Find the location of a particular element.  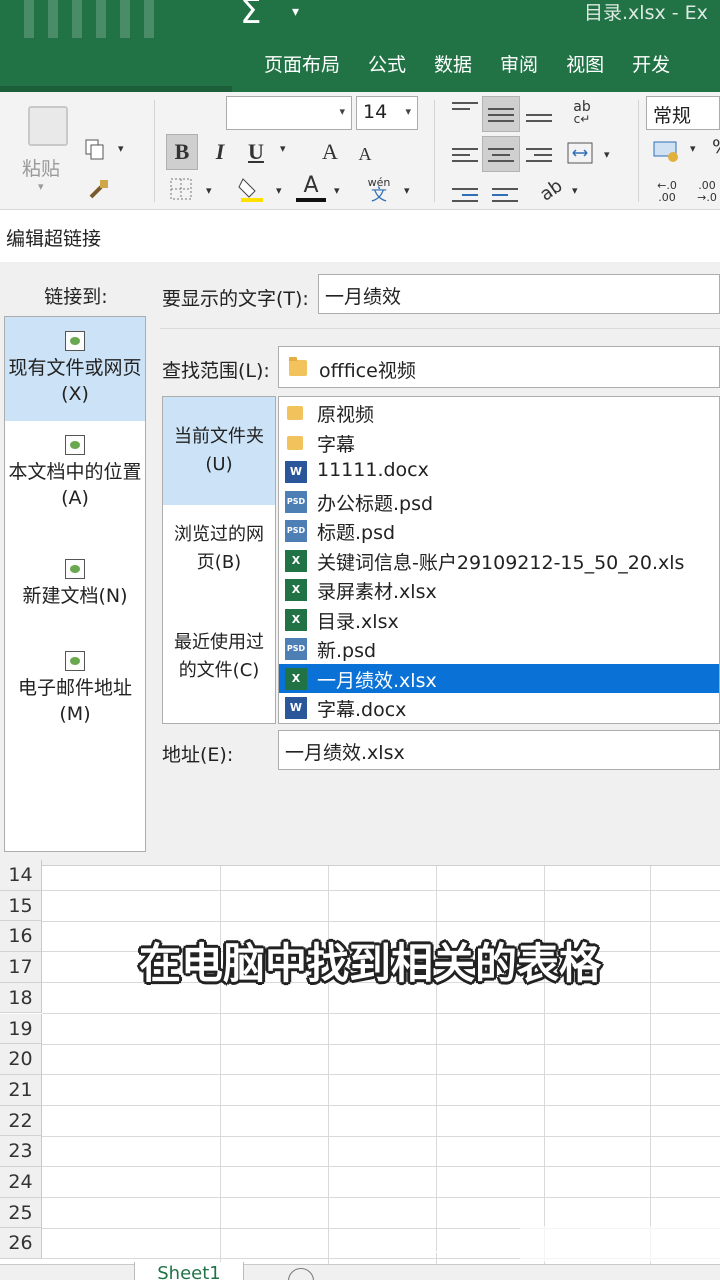

font-name-box: ▾ is located at coordinates (289, 113).